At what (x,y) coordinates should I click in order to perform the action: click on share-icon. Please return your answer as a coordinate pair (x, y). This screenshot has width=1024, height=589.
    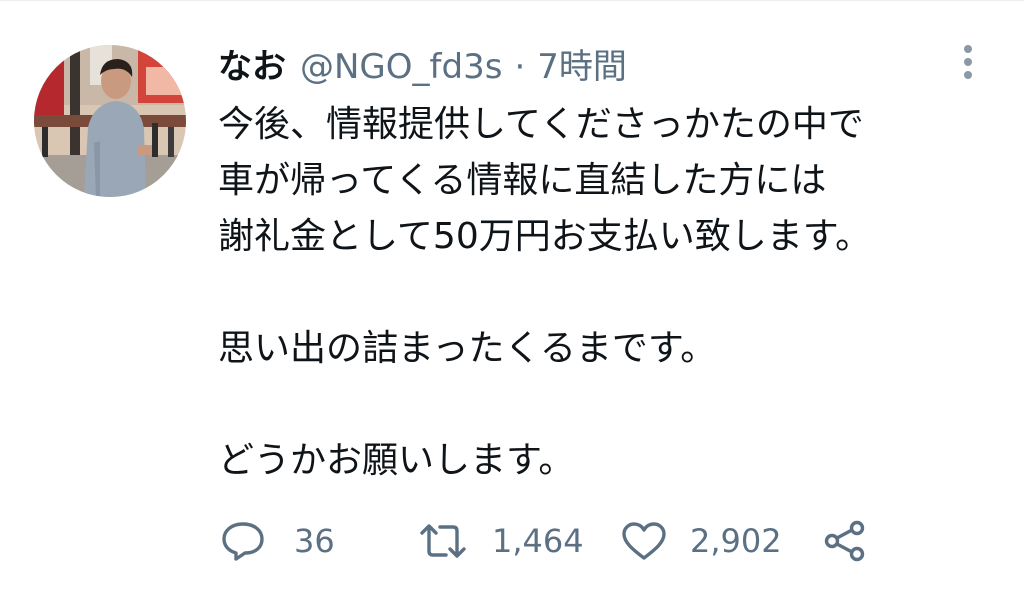
    Looking at the image, I should click on (845, 541).